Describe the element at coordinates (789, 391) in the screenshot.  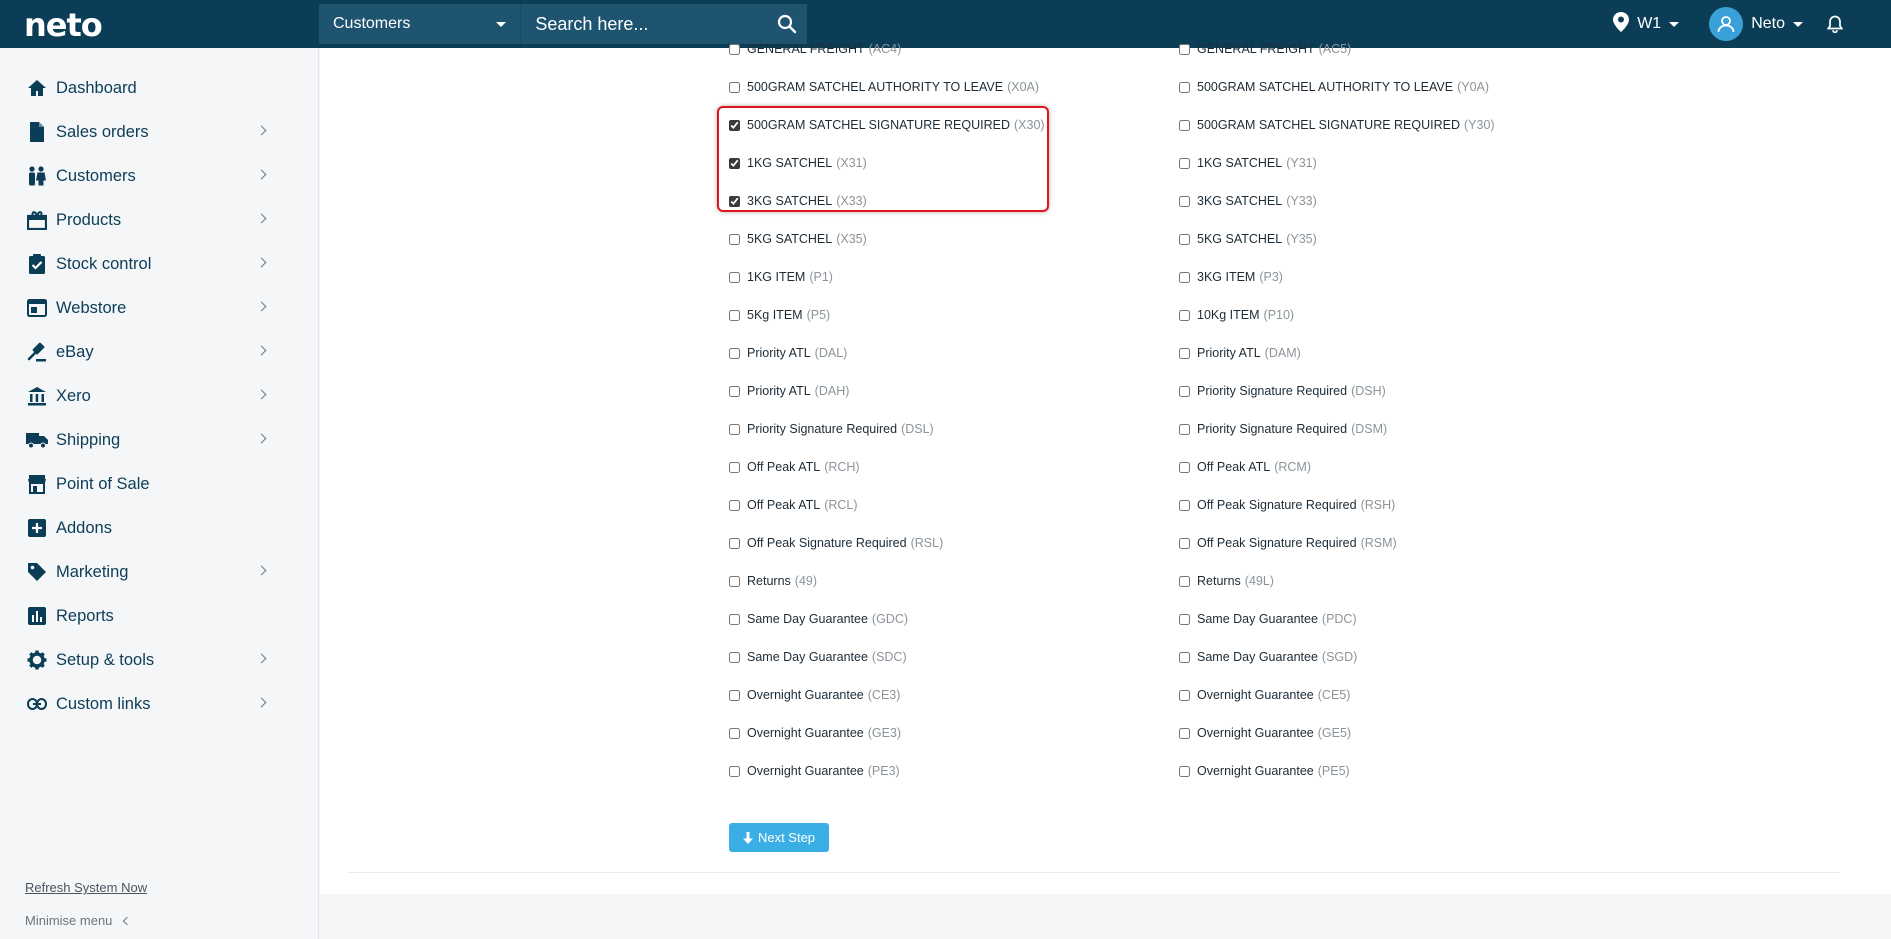
I see `shipping-option-left: Priority ATL (DAH)` at that location.